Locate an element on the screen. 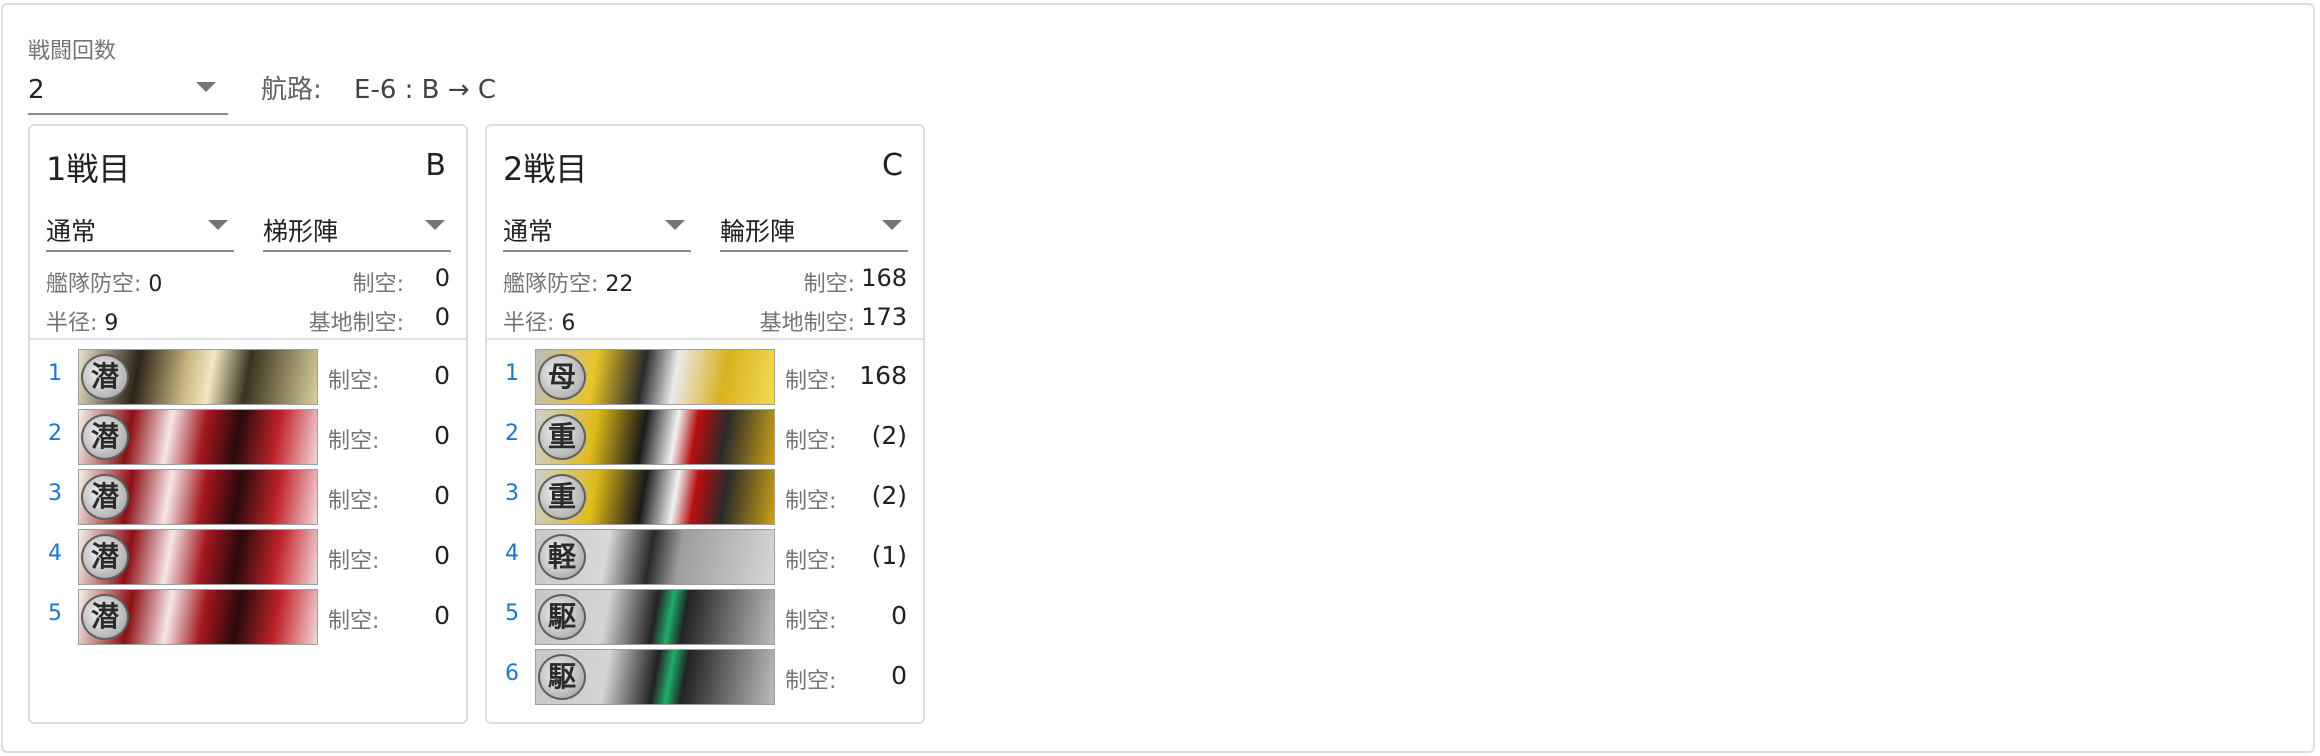  card-title: 2戦目 is located at coordinates (545, 169).